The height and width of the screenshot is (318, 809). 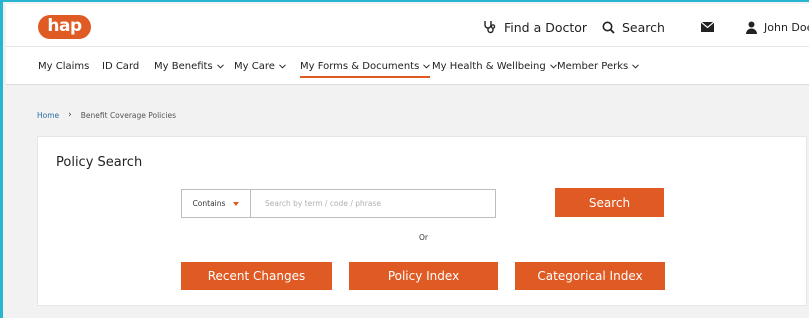 I want to click on match-mode-select: Contains, so click(x=216, y=203).